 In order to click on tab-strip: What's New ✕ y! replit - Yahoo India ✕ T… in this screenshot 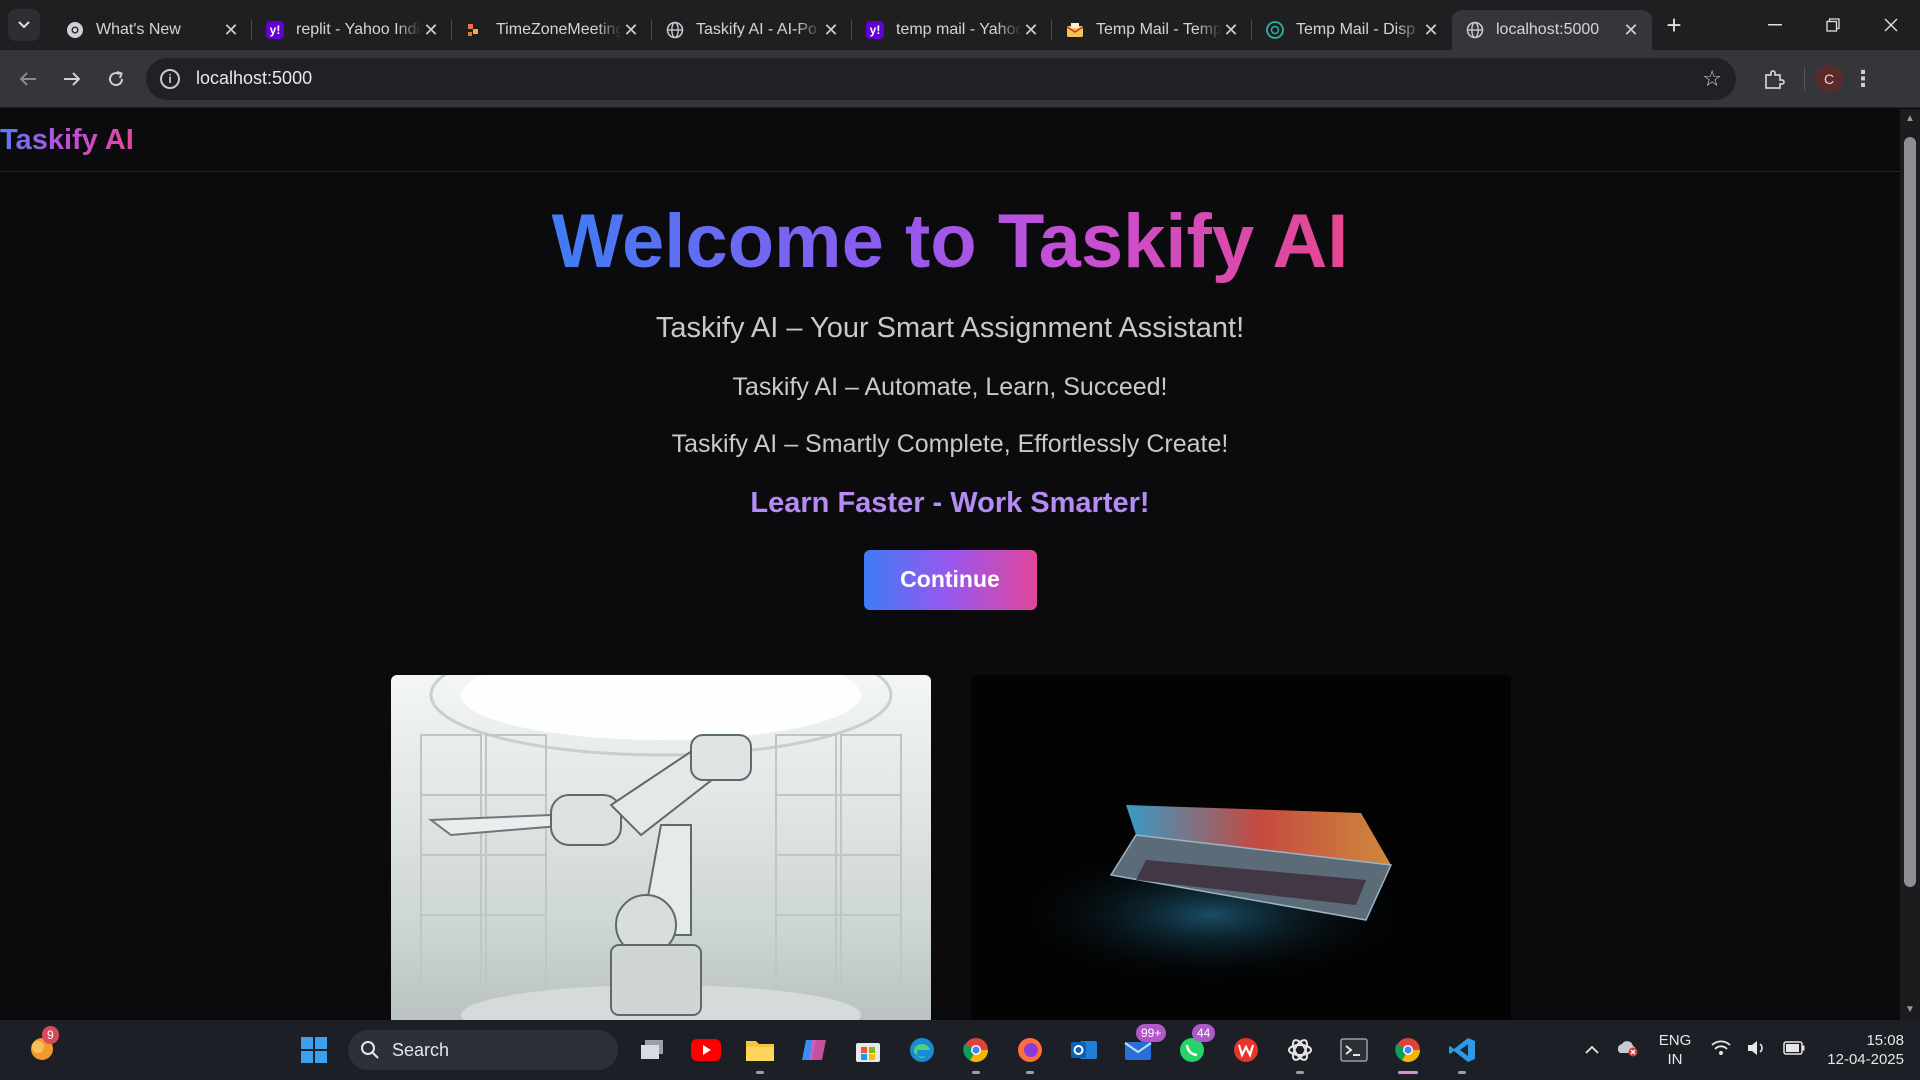, I will do `click(960, 25)`.